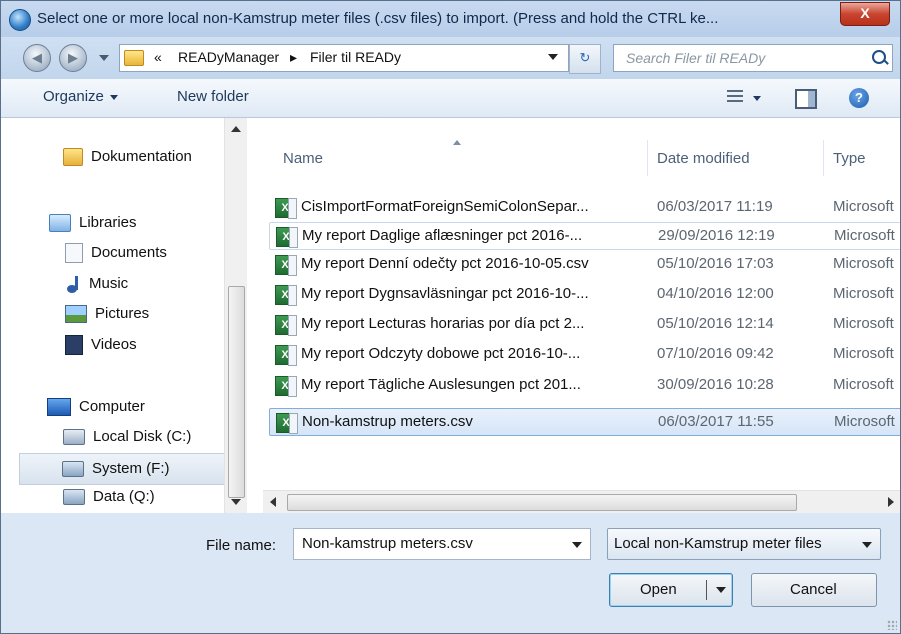 Image resolution: width=901 pixels, height=634 pixels. I want to click on nav-item-documents: Documents, so click(116, 253).